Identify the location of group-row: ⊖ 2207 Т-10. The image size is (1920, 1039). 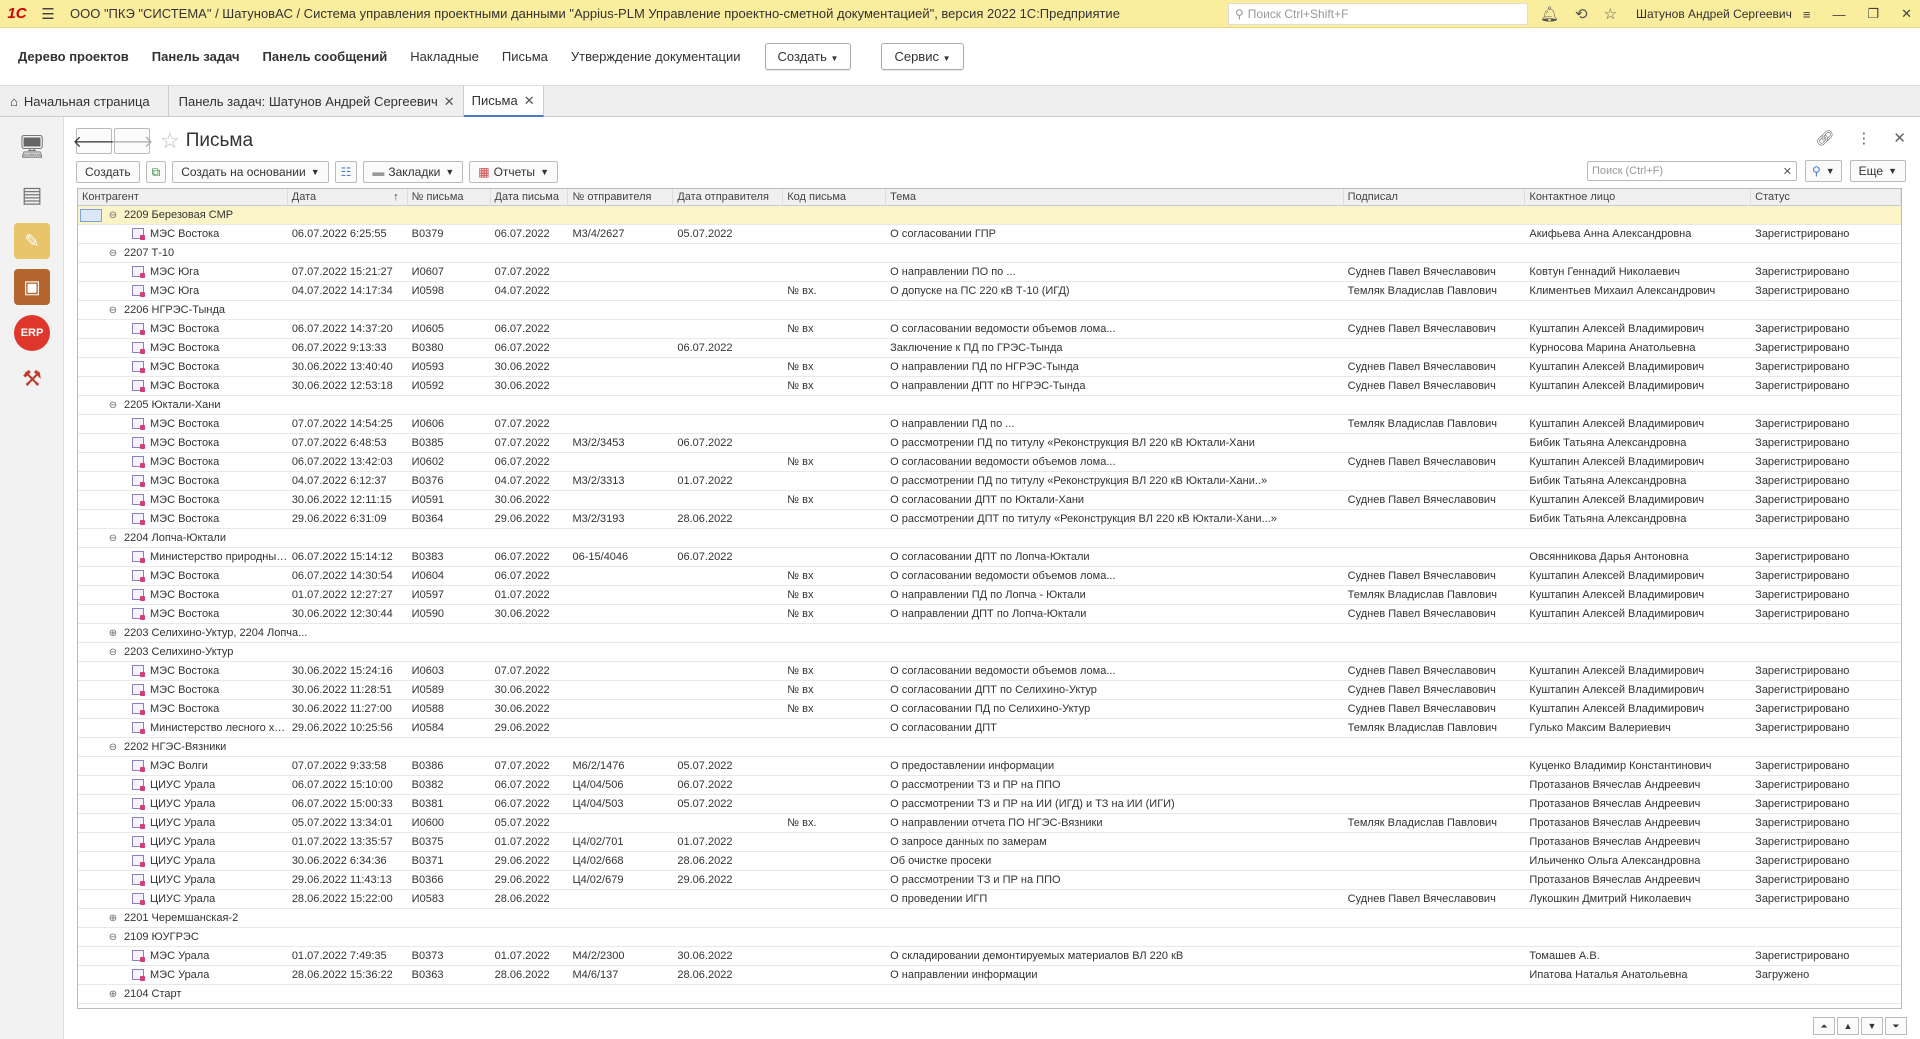
(989, 253).